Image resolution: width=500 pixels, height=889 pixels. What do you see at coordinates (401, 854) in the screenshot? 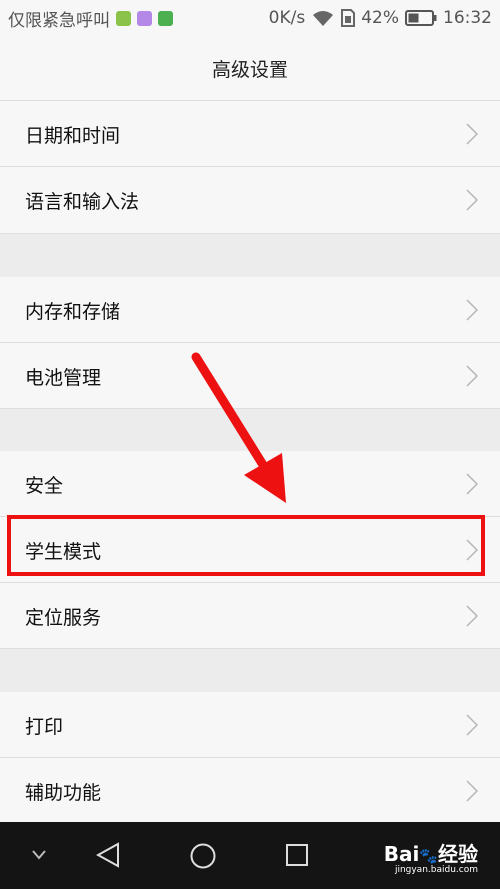
I see `watermark-brand: Bai` at bounding box center [401, 854].